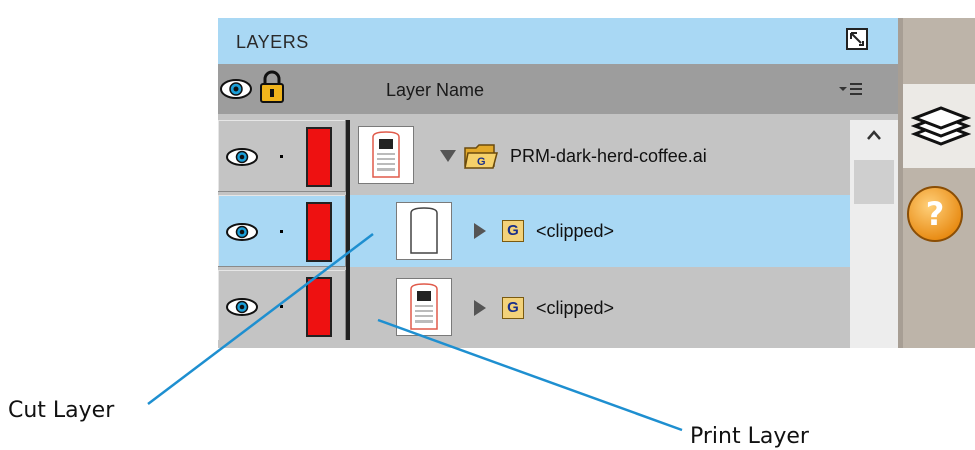 Image resolution: width=975 pixels, height=450 pixels. I want to click on svg-text: G, so click(481, 162).